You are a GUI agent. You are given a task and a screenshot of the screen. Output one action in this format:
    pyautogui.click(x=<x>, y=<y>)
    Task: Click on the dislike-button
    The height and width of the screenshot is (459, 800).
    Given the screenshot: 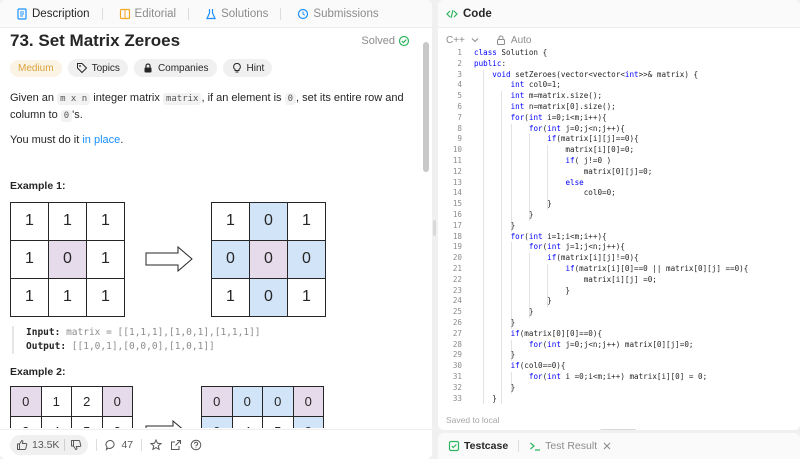 What is the action you would take?
    pyautogui.click(x=76, y=445)
    